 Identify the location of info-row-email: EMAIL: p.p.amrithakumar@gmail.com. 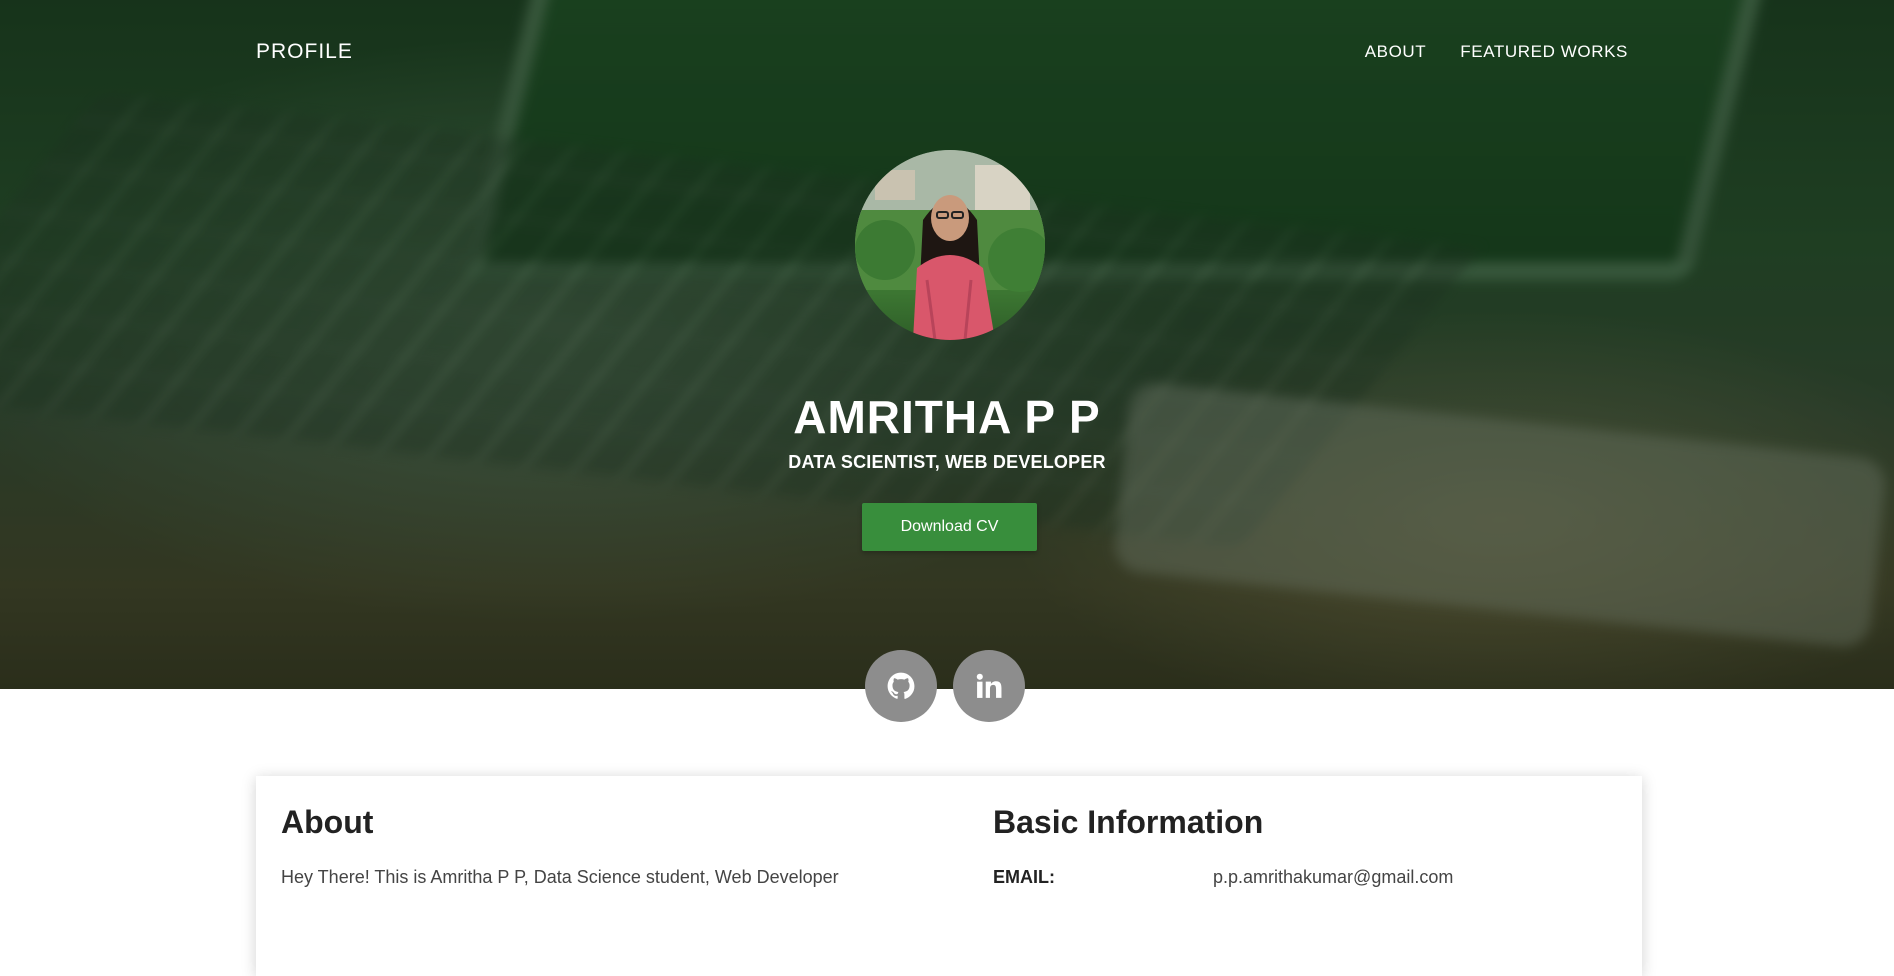
(1303, 877).